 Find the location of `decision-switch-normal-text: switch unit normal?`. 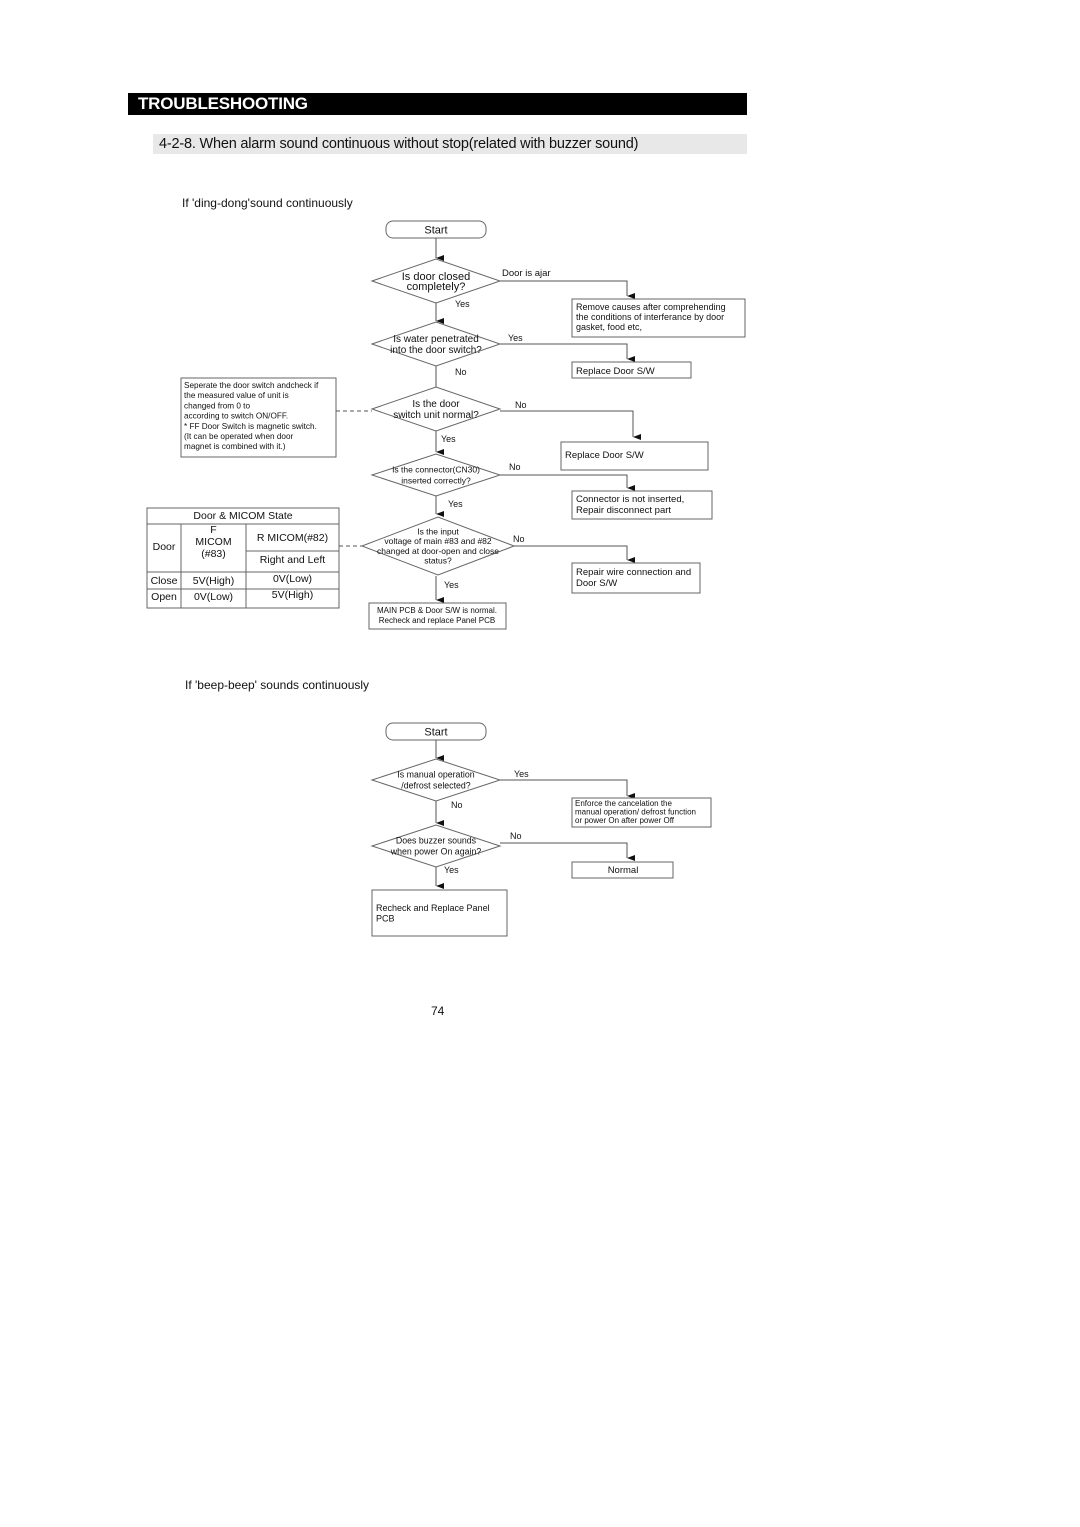

decision-switch-normal-text: switch unit normal? is located at coordinates (436, 415).